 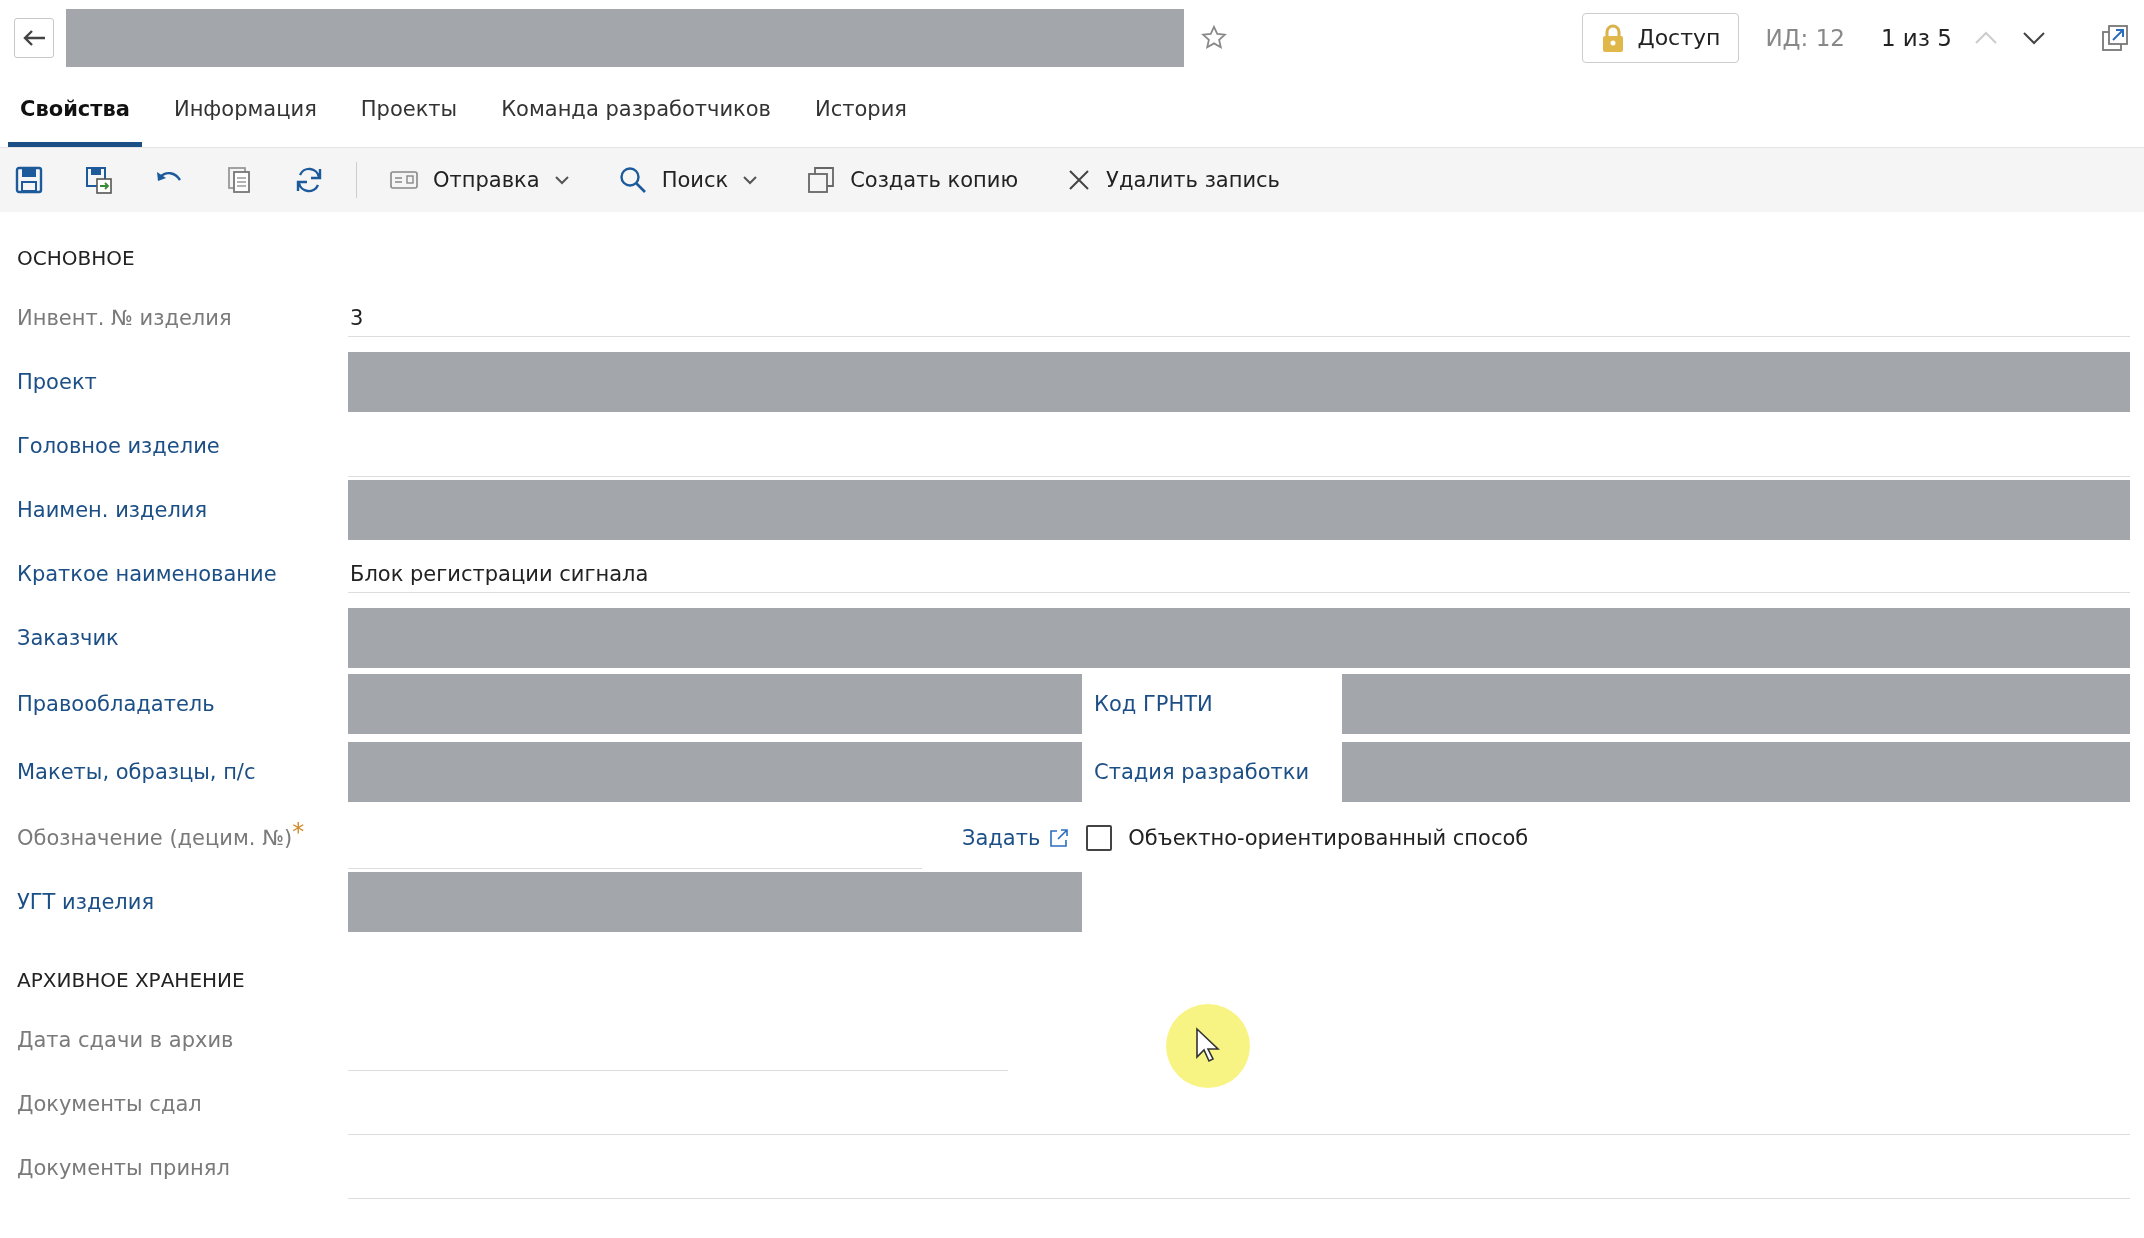 What do you see at coordinates (688, 180) in the screenshot?
I see `toolbar-button: Поиск` at bounding box center [688, 180].